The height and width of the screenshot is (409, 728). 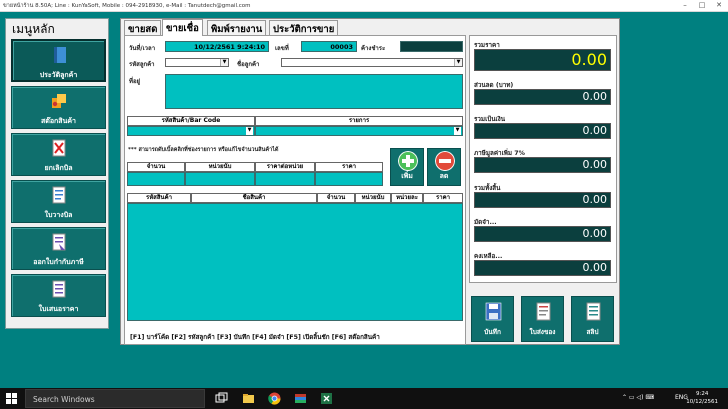 I want to click on outstanding-field, so click(x=431, y=46).